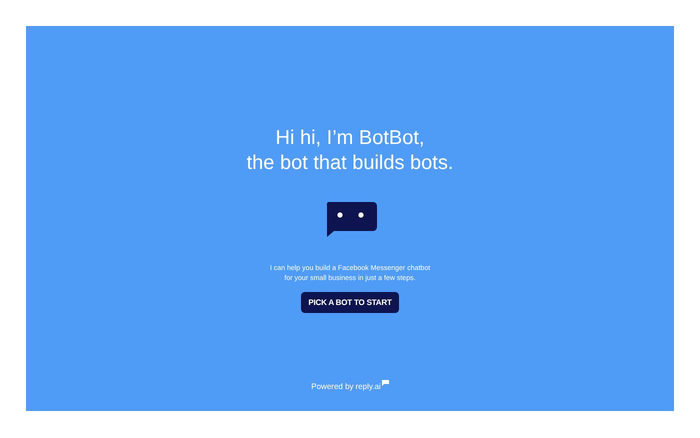 The image size is (700, 438). What do you see at coordinates (350, 151) in the screenshot?
I see `headline: Hi hi, I’m BotBot, the bot that builds bots.` at bounding box center [350, 151].